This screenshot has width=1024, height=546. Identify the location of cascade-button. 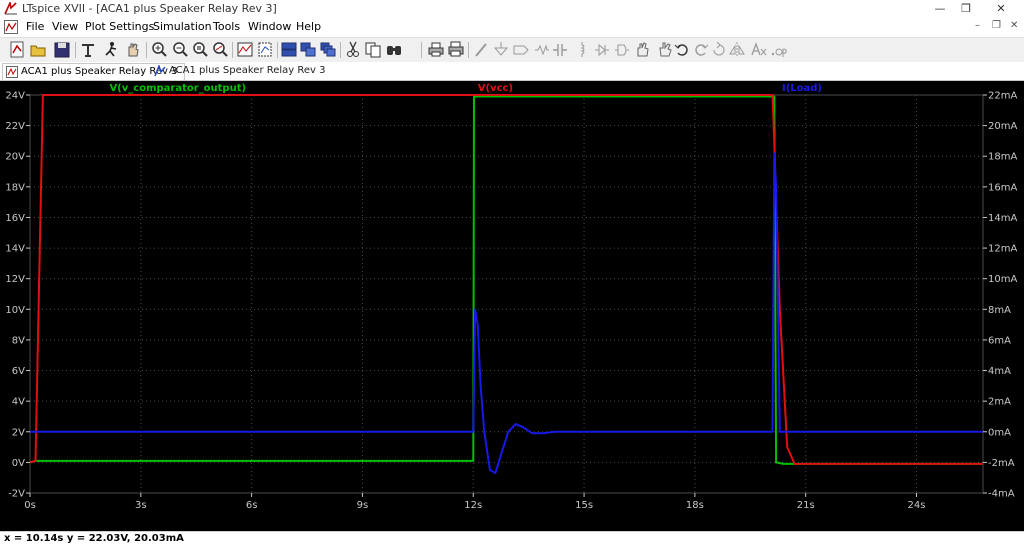
(328, 49).